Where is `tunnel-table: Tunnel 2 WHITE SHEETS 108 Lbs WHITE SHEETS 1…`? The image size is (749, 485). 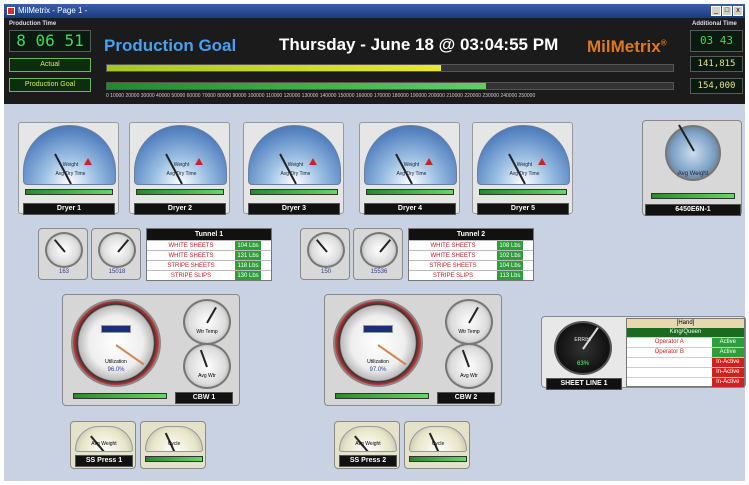
tunnel-table: Tunnel 2 WHITE SHEETS 108 Lbs WHITE SHEETS 1… is located at coordinates (471, 254).